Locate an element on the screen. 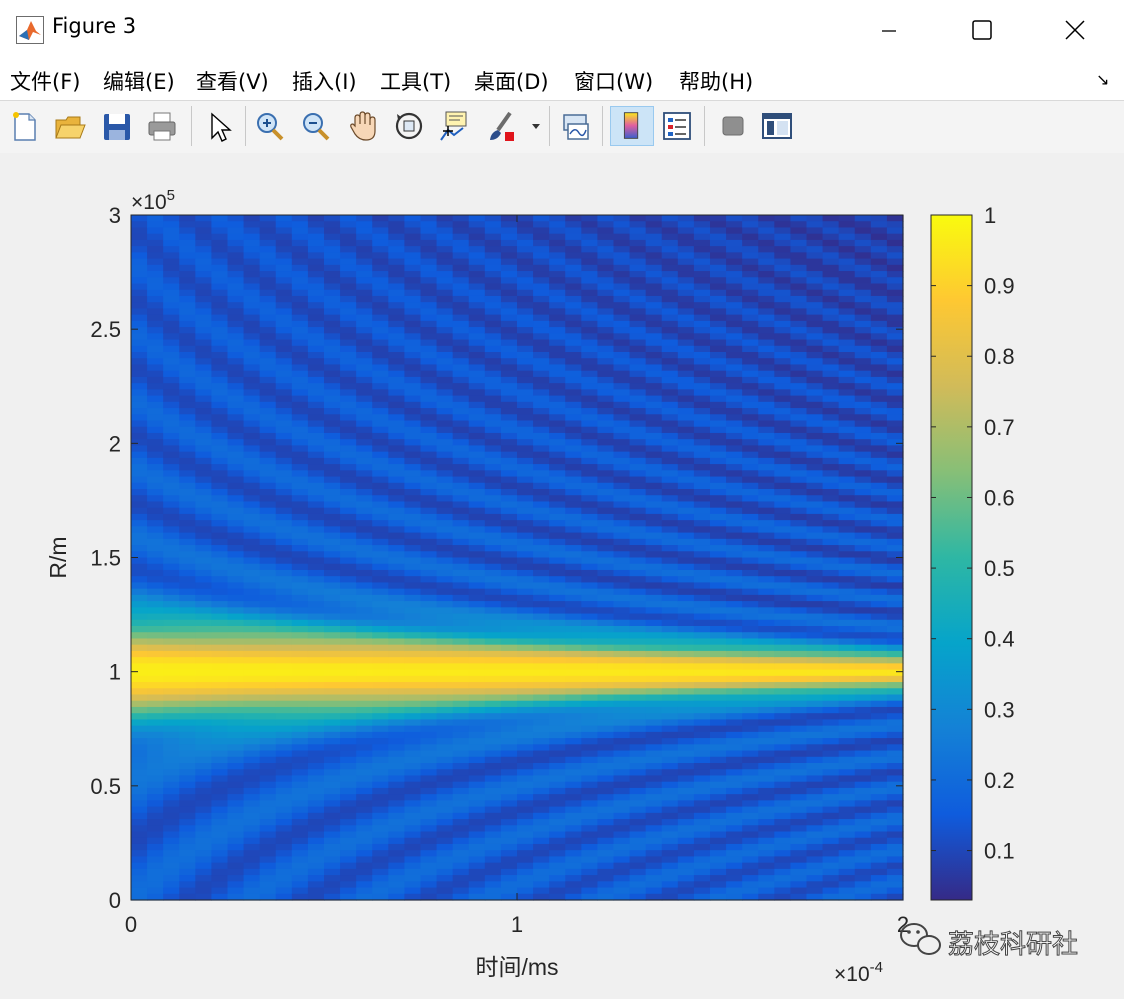  menu-window: 窗口(W) is located at coordinates (613, 81).